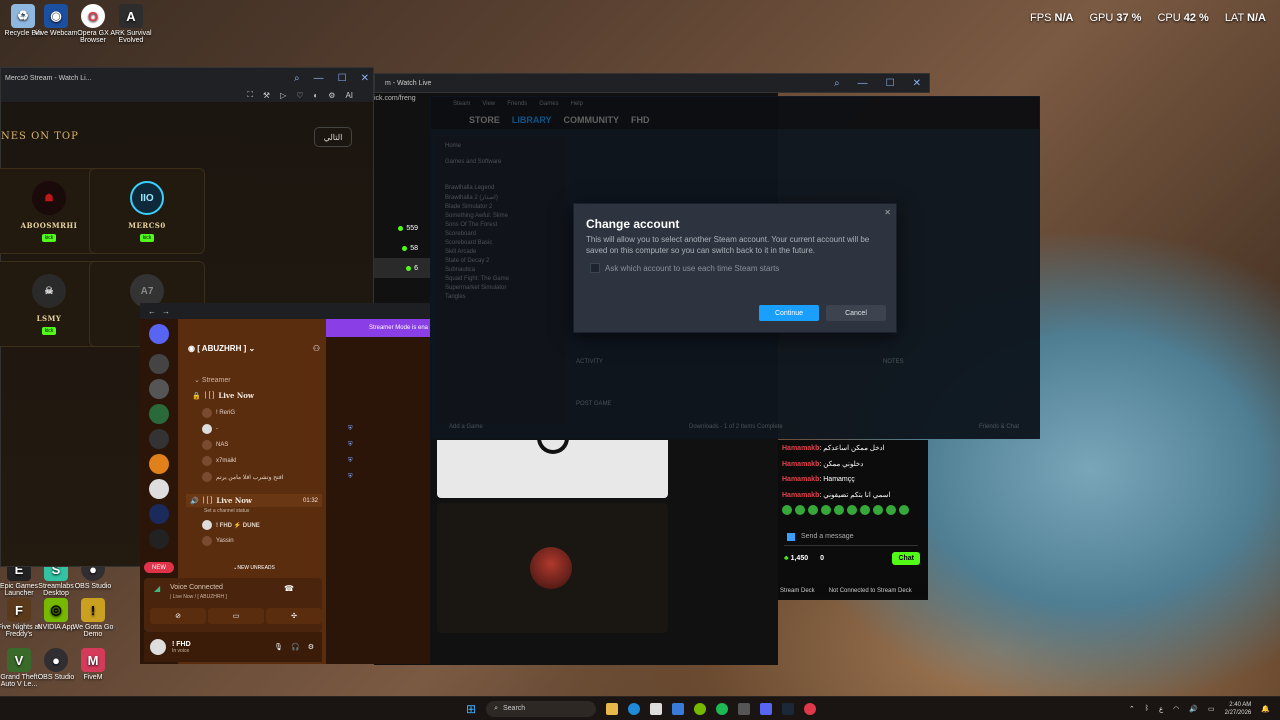  Describe the element at coordinates (1132, 709) in the screenshot. I see `chevron-up-icon: ⌃` at that location.